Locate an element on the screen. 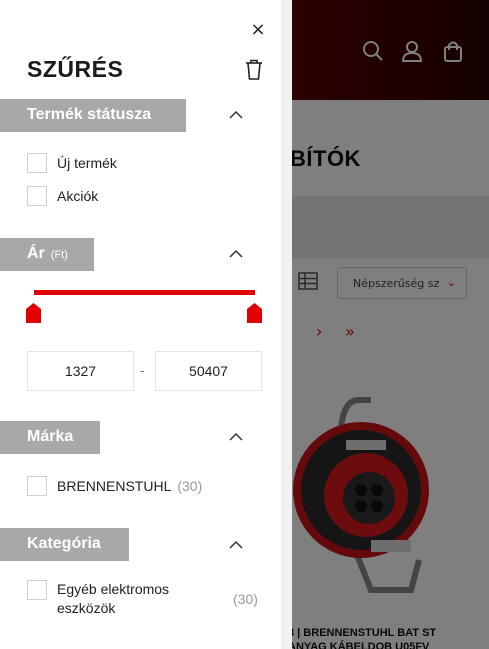  section-brand-header: Márka is located at coordinates (50, 437).